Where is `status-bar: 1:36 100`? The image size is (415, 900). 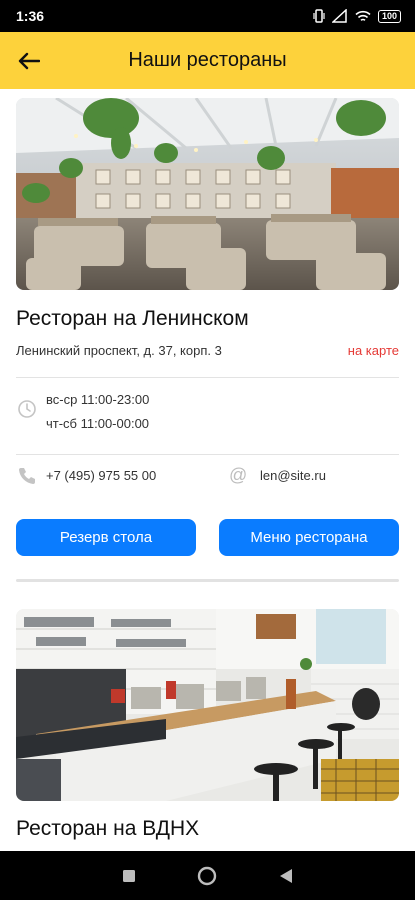 status-bar: 1:36 100 is located at coordinates (207, 16).